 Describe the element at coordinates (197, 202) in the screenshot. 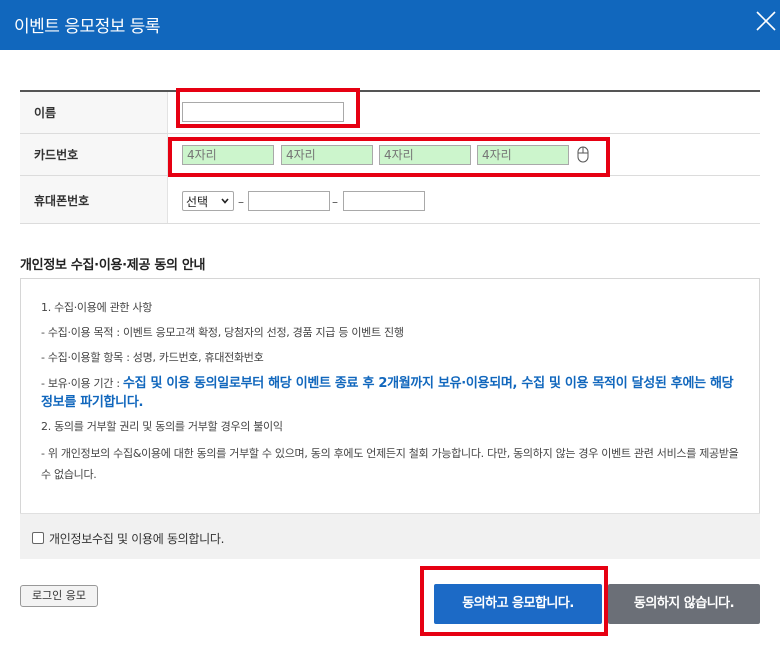

I see `phone-prefix-value: 선택` at that location.